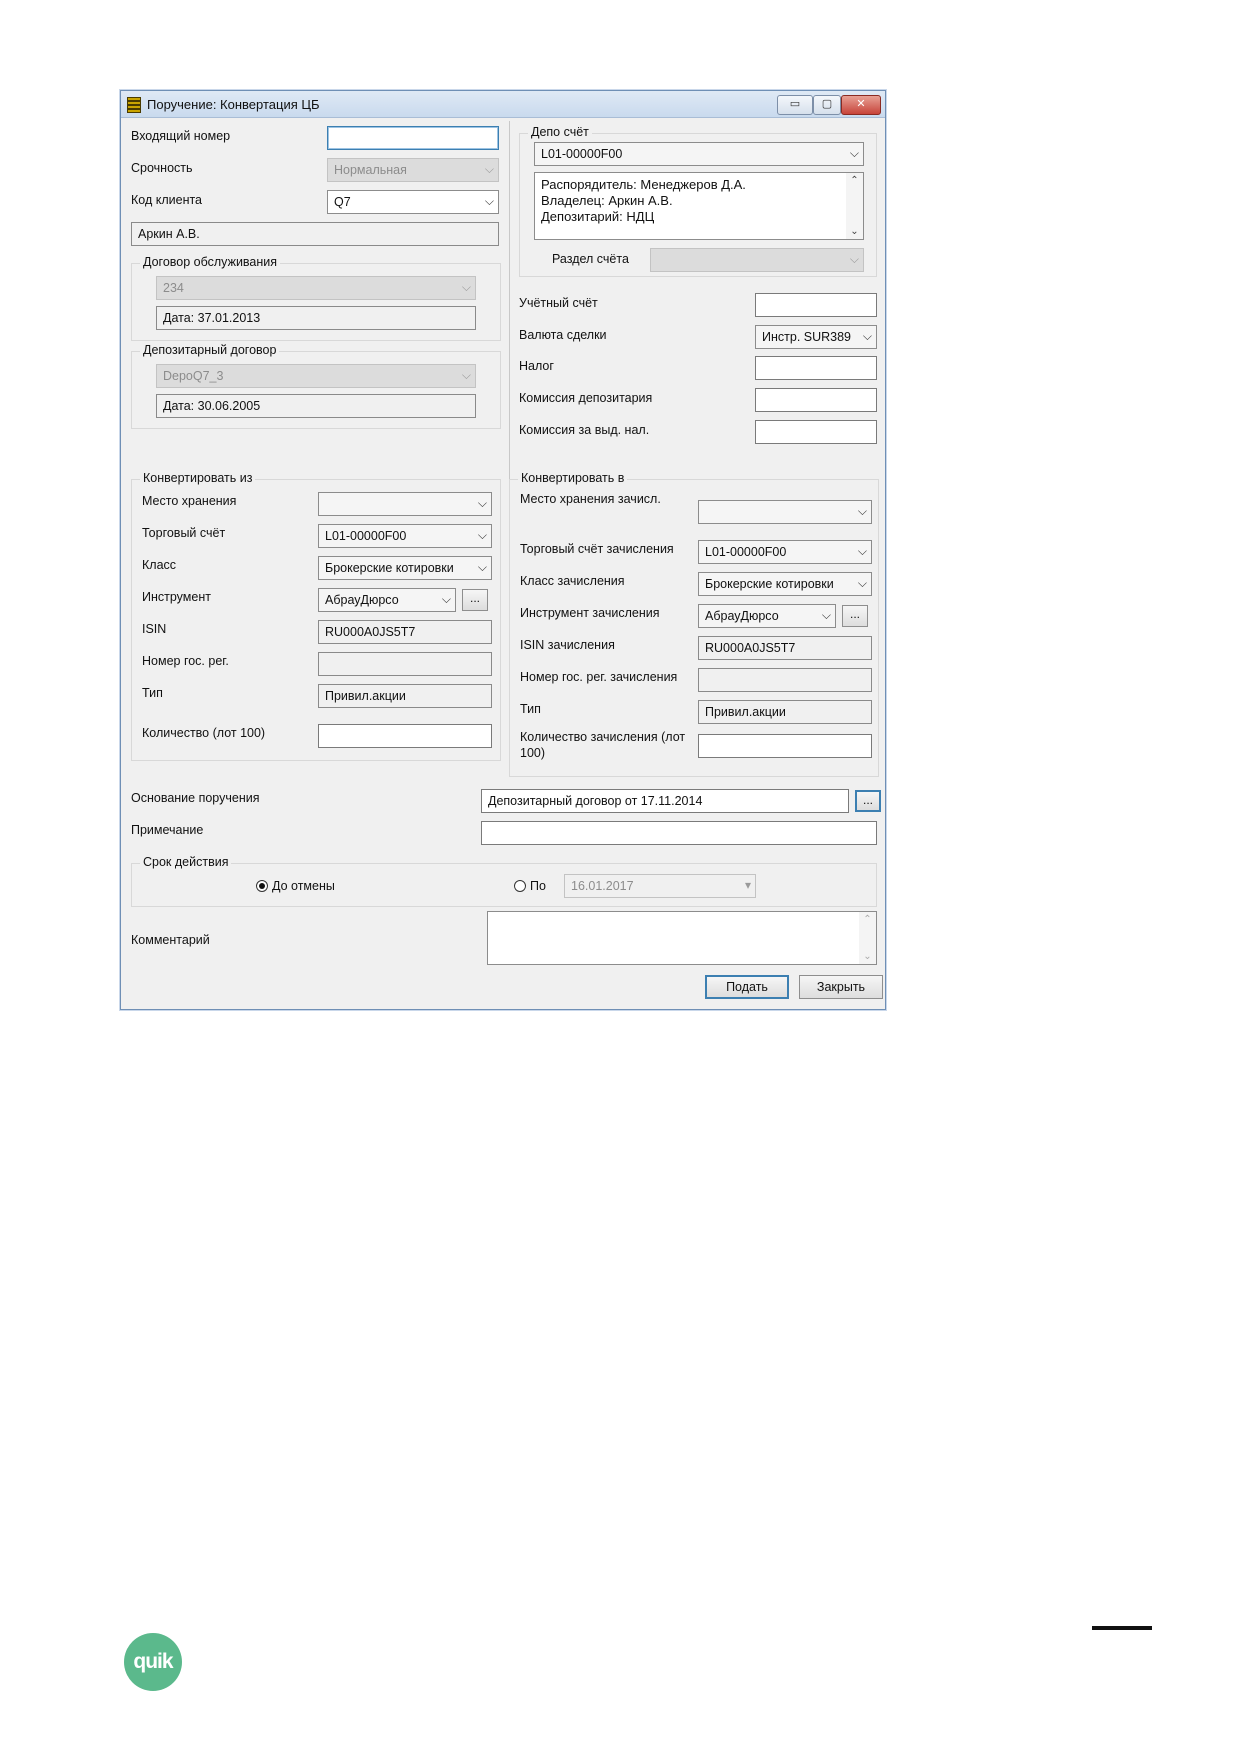  What do you see at coordinates (262, 886) in the screenshot?
I see `until-cancel-radio` at bounding box center [262, 886].